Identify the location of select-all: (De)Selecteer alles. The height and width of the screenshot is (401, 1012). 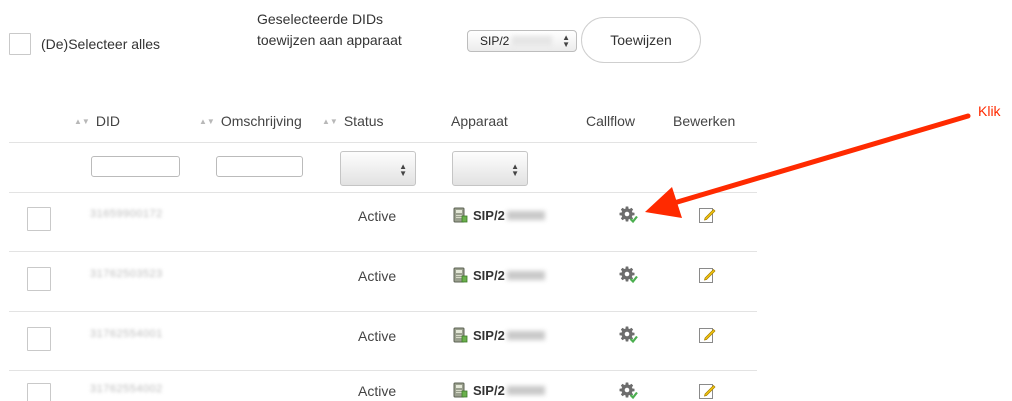
(84, 44).